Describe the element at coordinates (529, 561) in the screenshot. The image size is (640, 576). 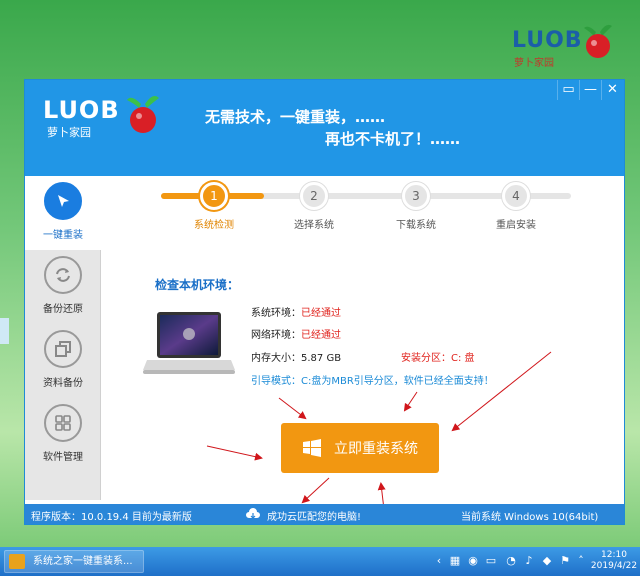
I see `sound-tray-icon: ♪` at that location.